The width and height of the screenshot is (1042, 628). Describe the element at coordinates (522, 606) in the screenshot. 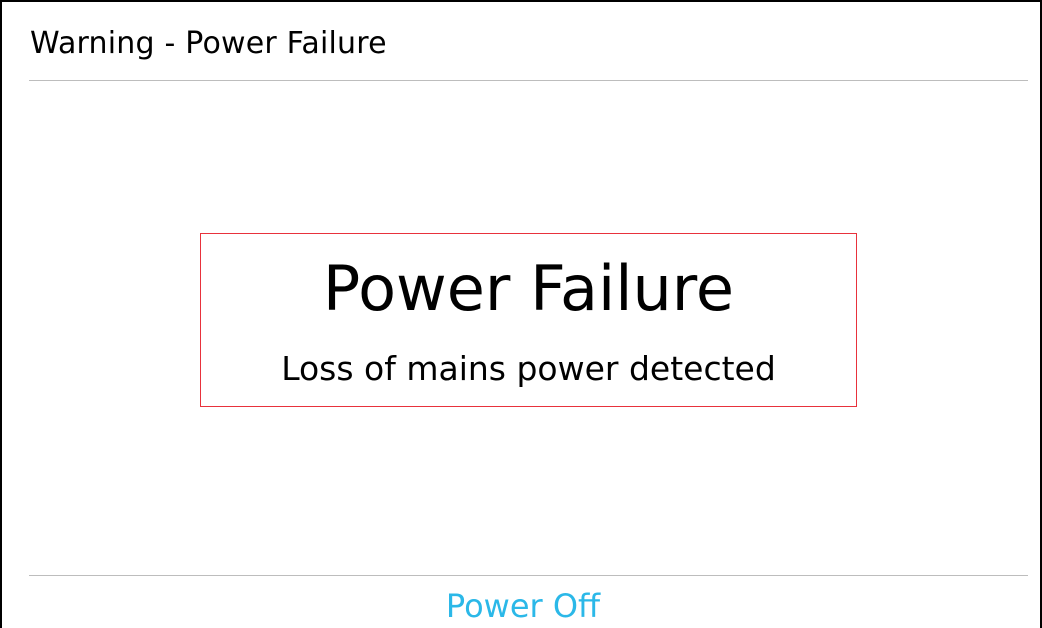

I see `power-off-button: Power Off` at that location.